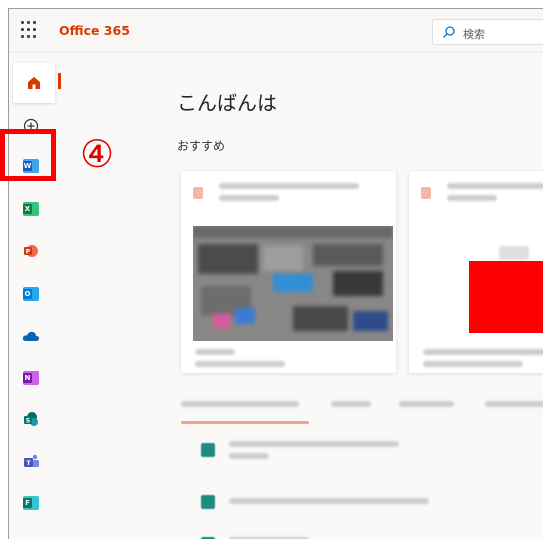  What do you see at coordinates (94, 30) in the screenshot?
I see `brand-title: Office 365` at bounding box center [94, 30].